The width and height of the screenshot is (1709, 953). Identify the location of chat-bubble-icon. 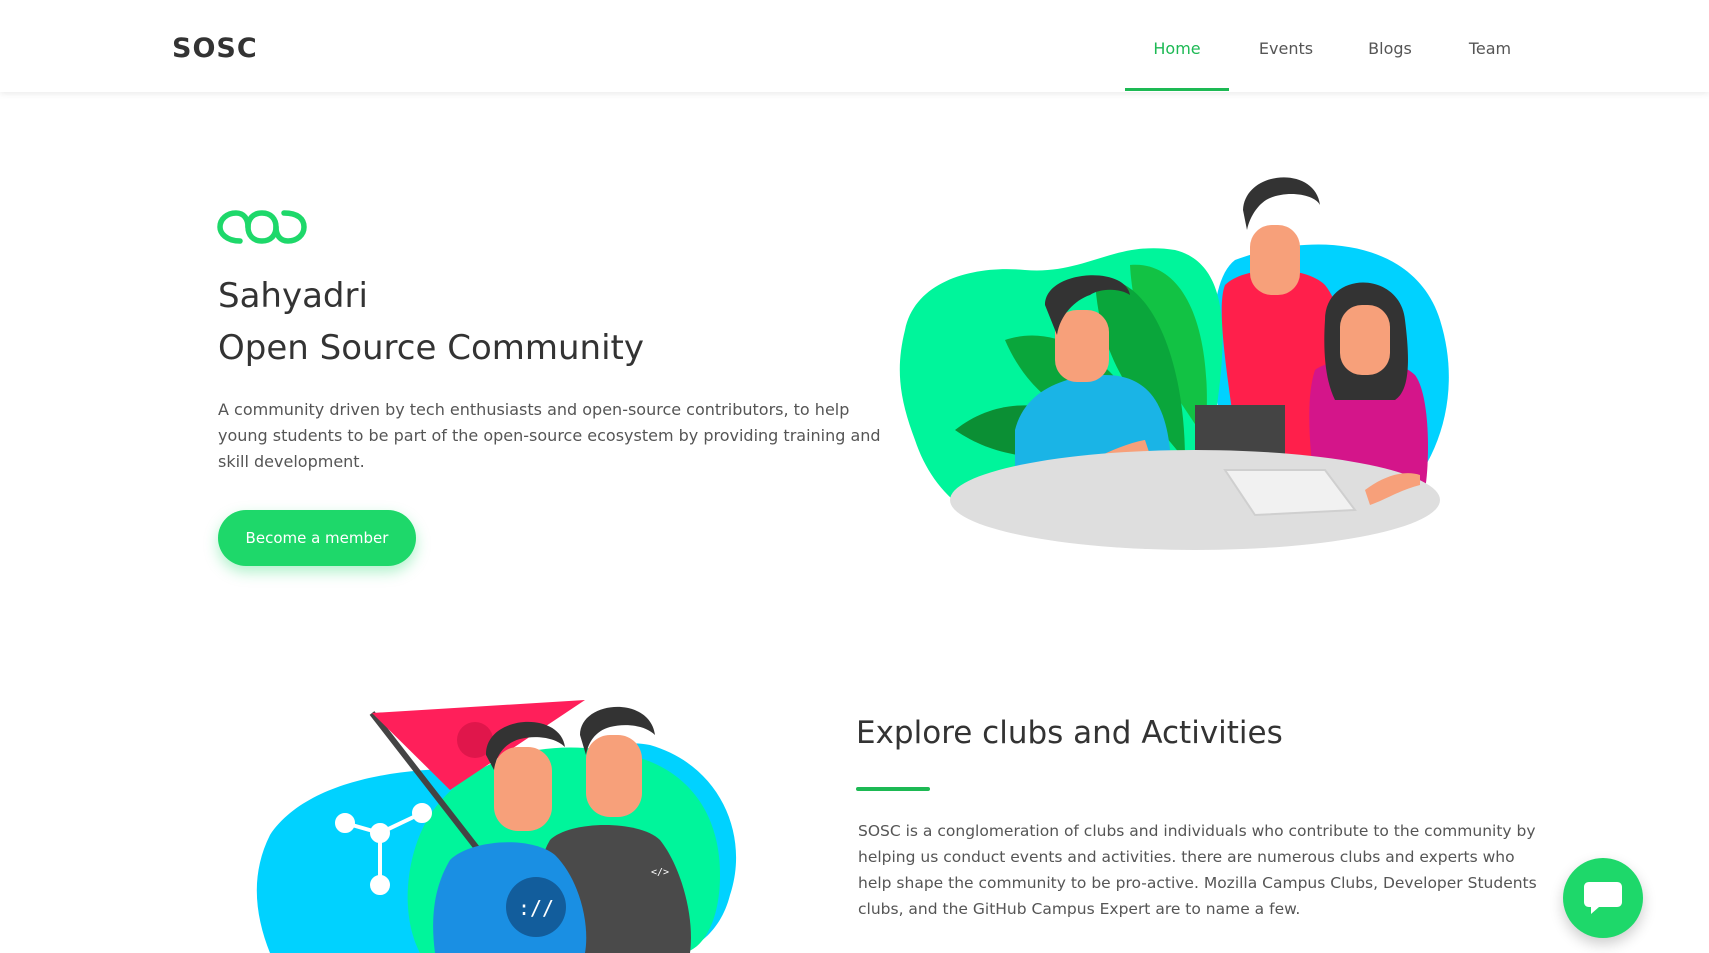
(1603, 898).